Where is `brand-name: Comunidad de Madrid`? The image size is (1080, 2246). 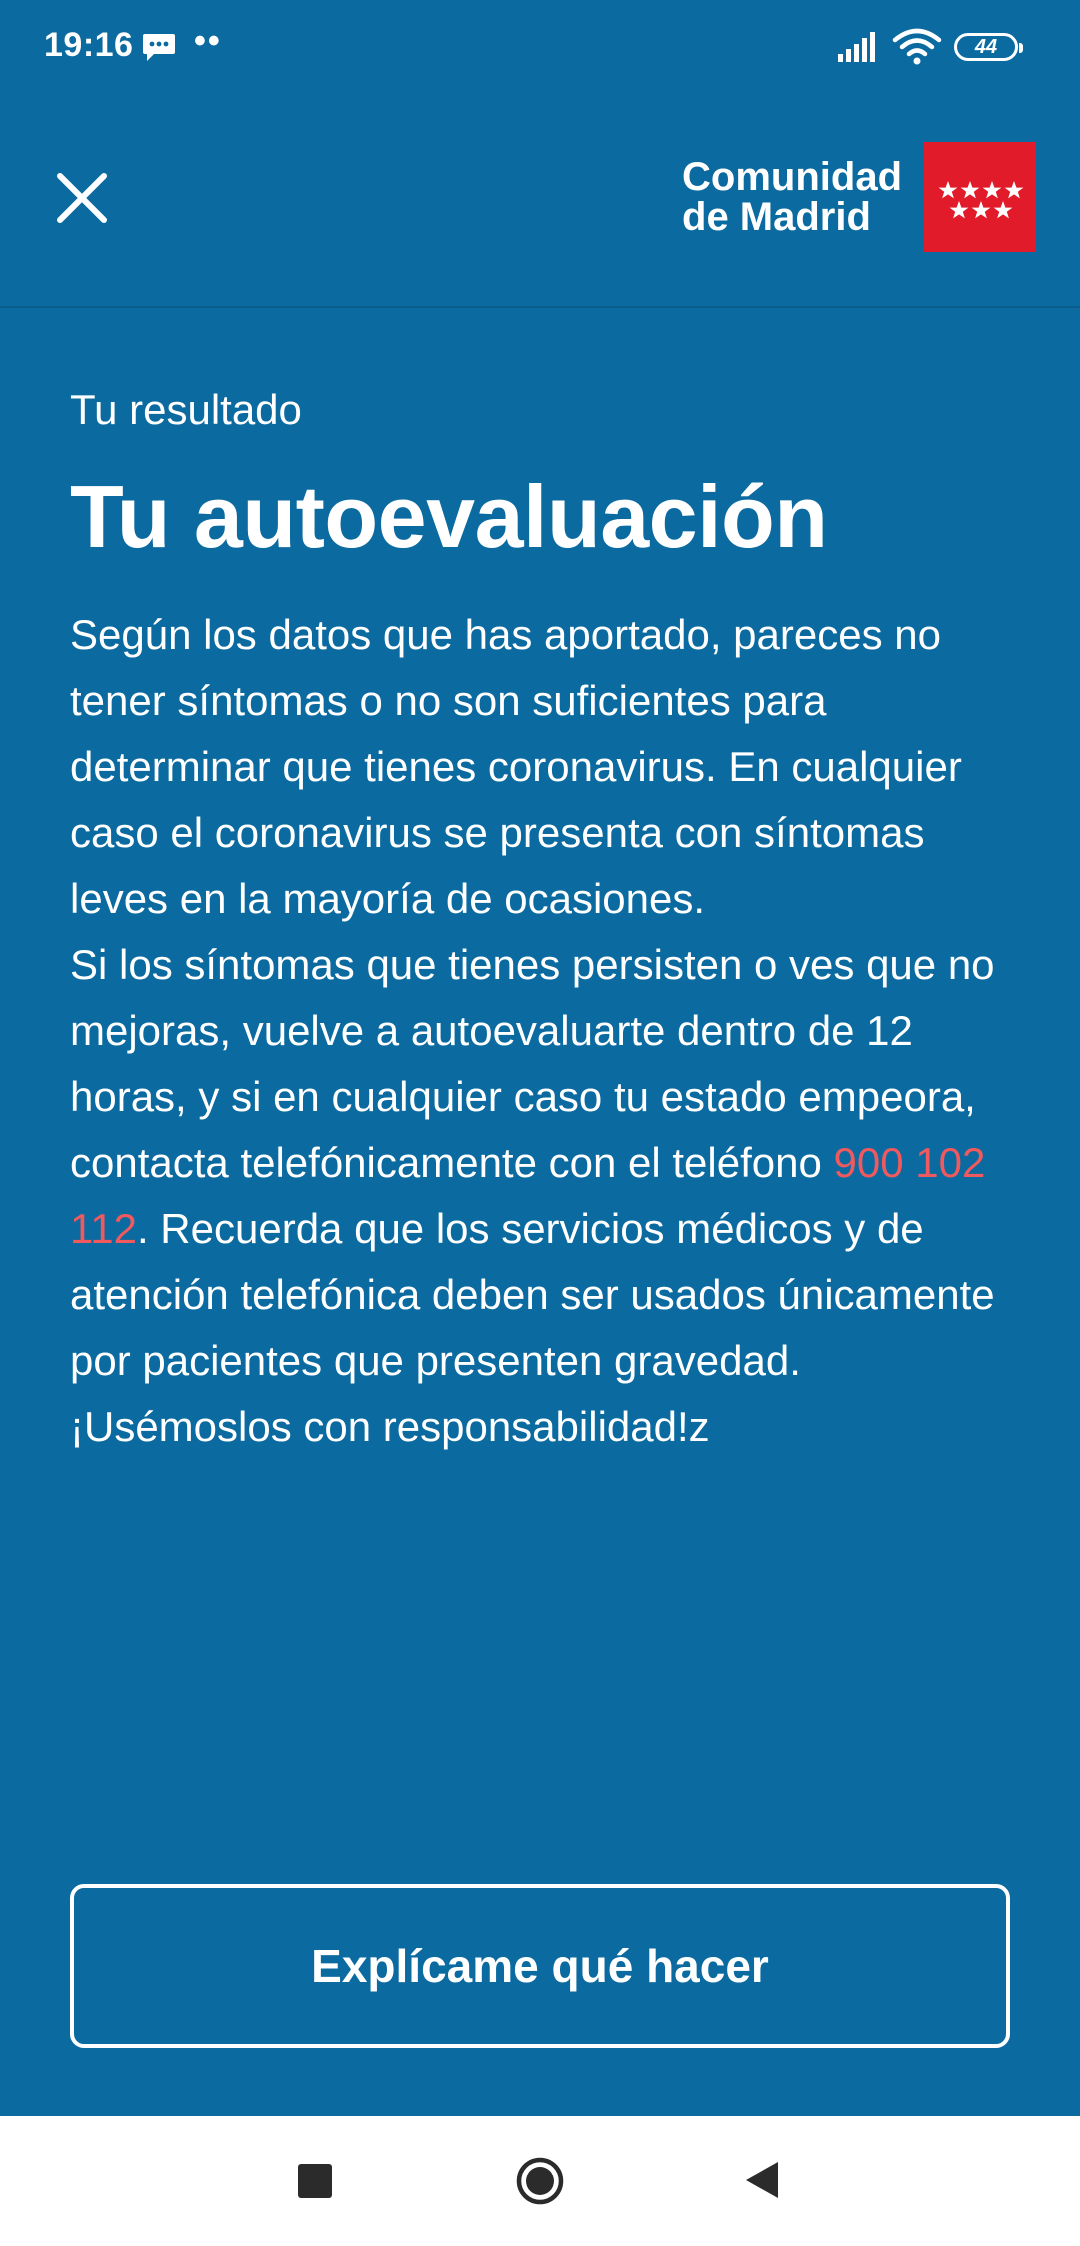
brand-name: Comunidad de Madrid is located at coordinates (792, 197).